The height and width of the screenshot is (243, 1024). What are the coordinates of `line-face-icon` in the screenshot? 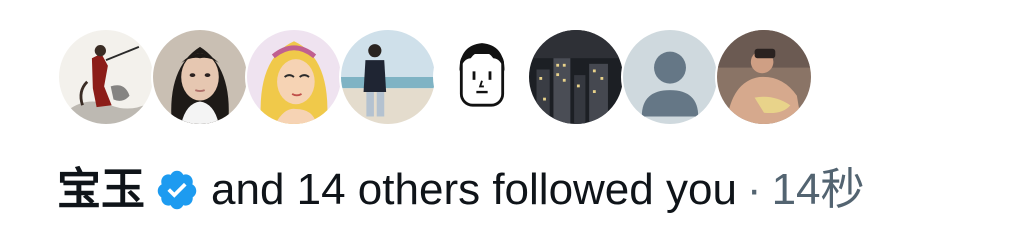 It's located at (482, 77).